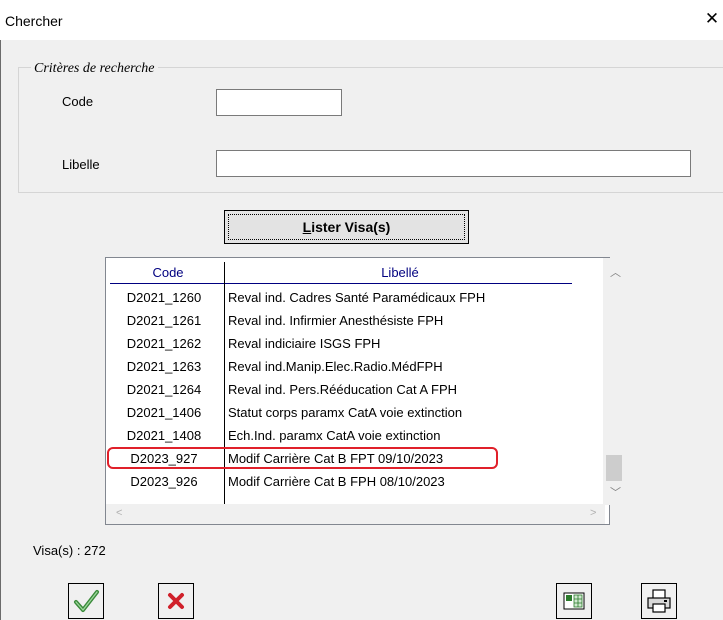 The height and width of the screenshot is (620, 723). I want to click on close-icon: ✕, so click(712, 19).